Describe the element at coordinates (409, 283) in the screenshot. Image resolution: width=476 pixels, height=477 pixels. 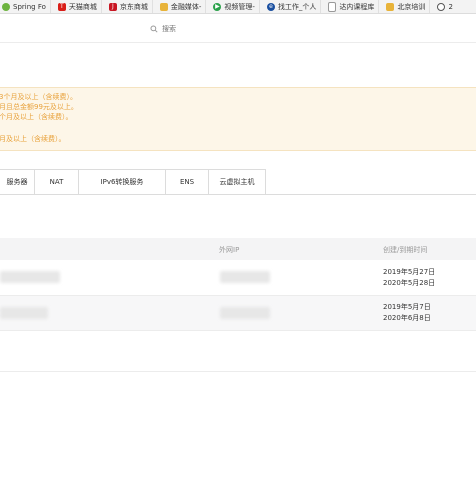
I see `expire-date: 2020年5月28日` at that location.